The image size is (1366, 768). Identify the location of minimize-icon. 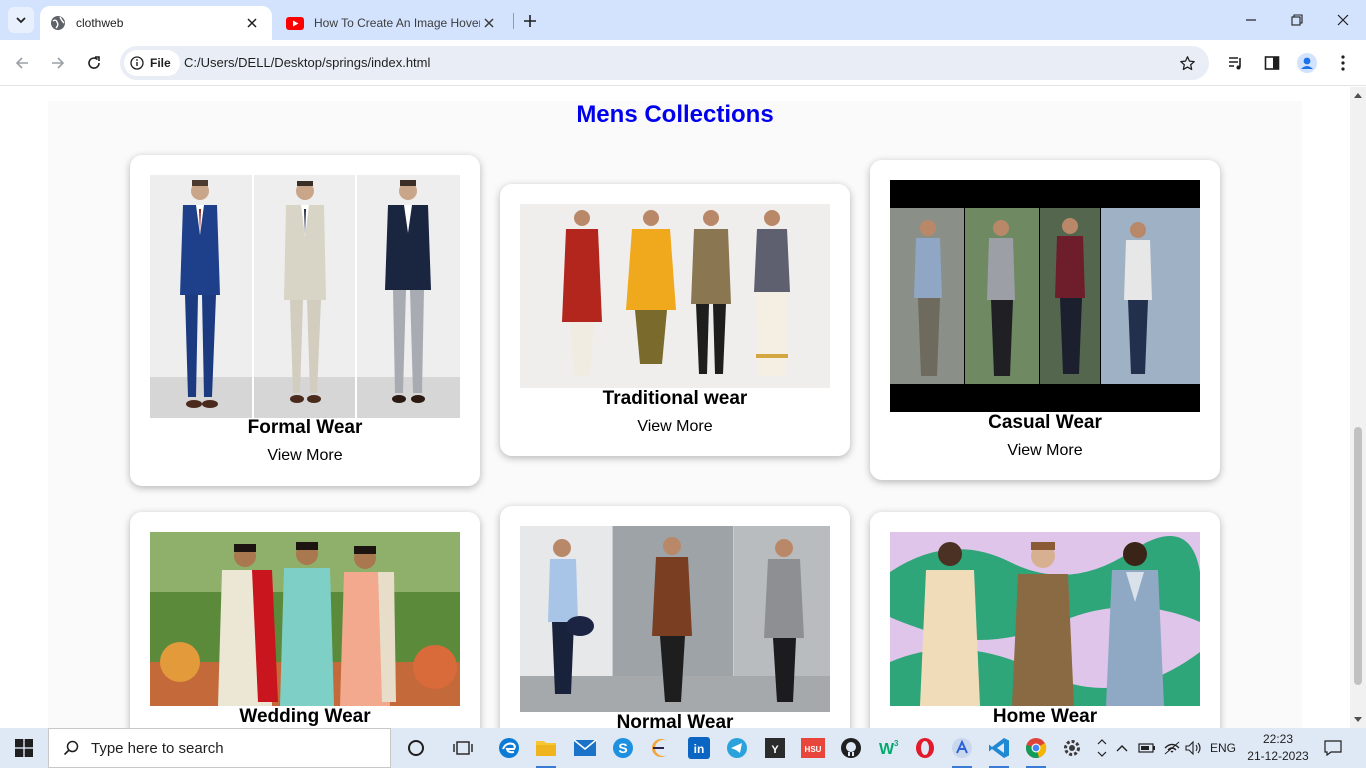
(1251, 20).